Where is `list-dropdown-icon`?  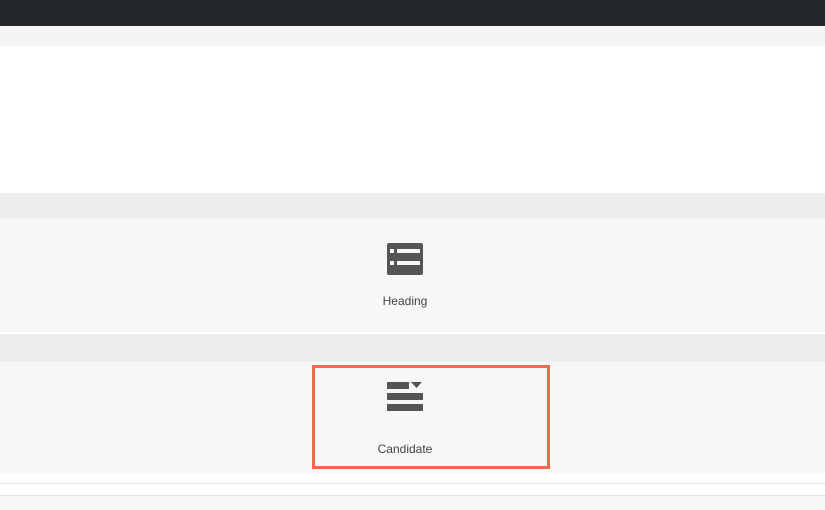
list-dropdown-icon is located at coordinates (405, 396).